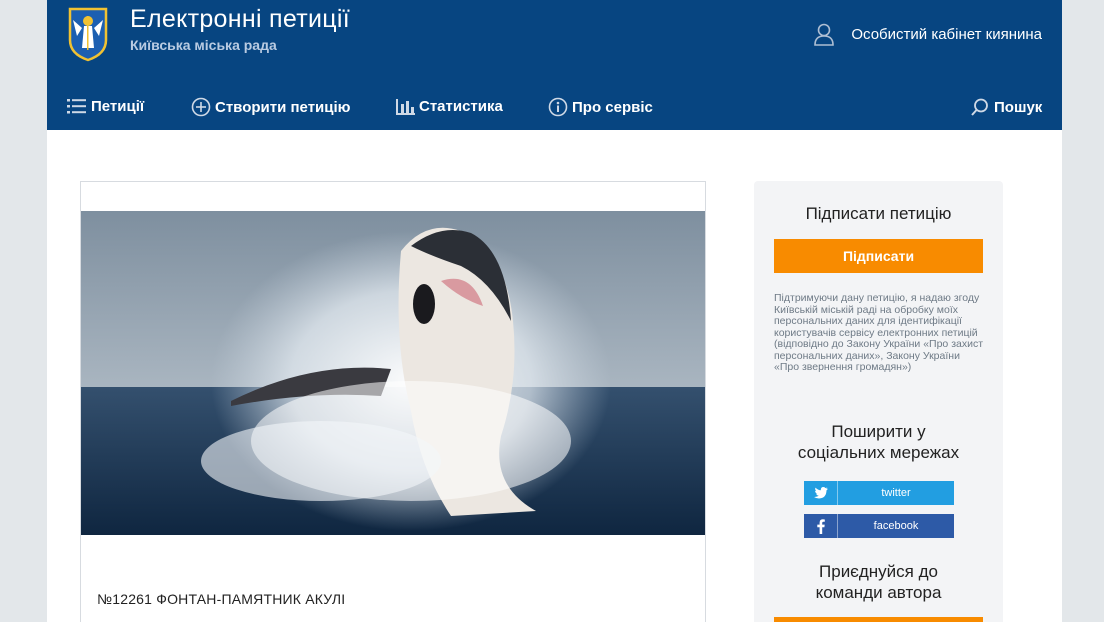  What do you see at coordinates (896, 526) in the screenshot?
I see `facebook-label: facebook` at bounding box center [896, 526].